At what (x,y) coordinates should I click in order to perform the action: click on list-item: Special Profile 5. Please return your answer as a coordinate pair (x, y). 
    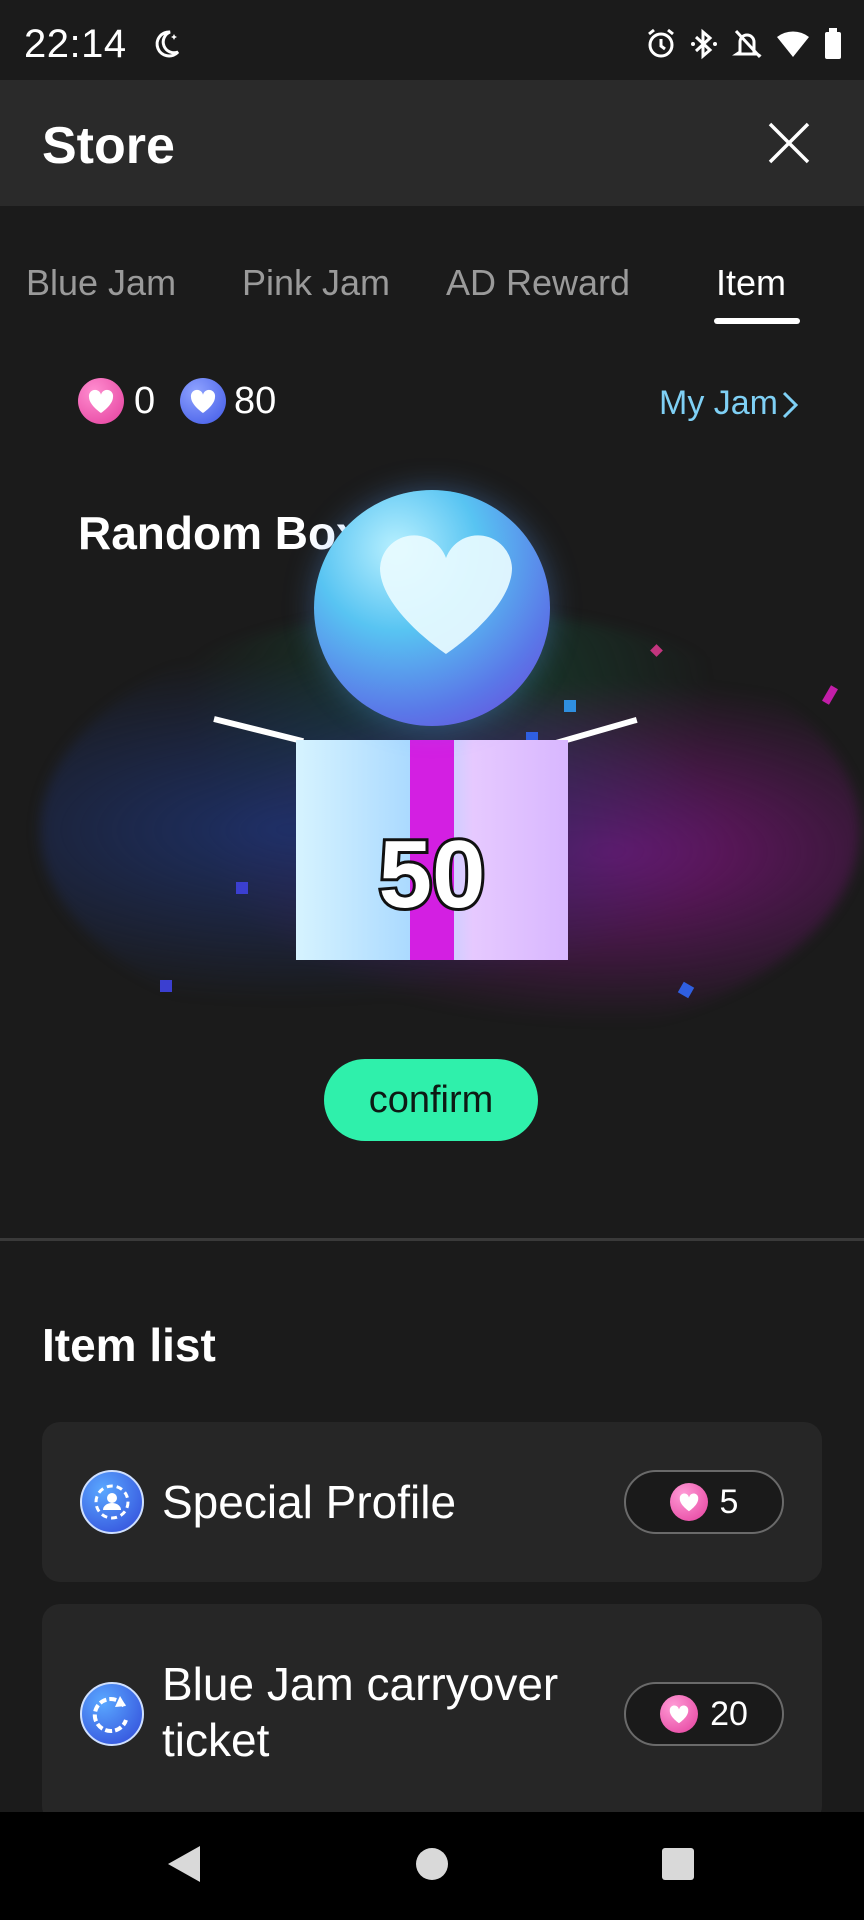
    Looking at the image, I should click on (432, 1502).